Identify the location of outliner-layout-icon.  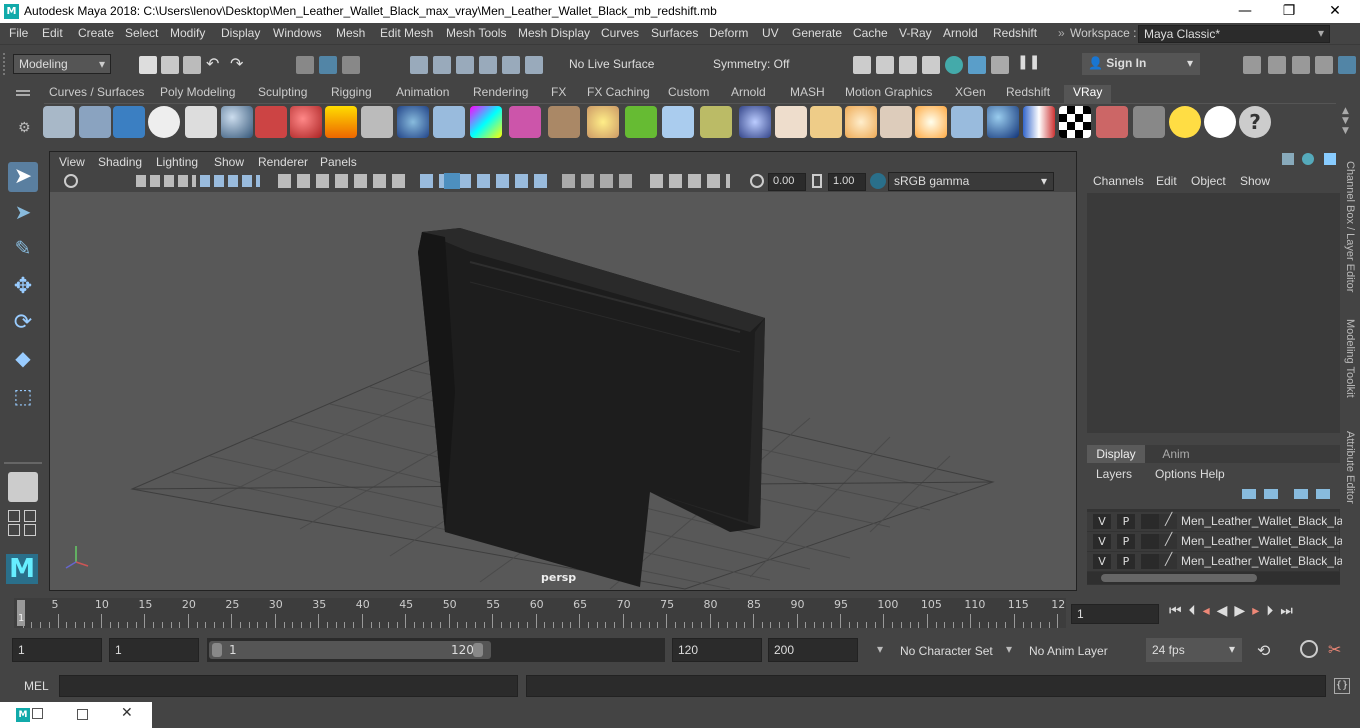
(30, 530).